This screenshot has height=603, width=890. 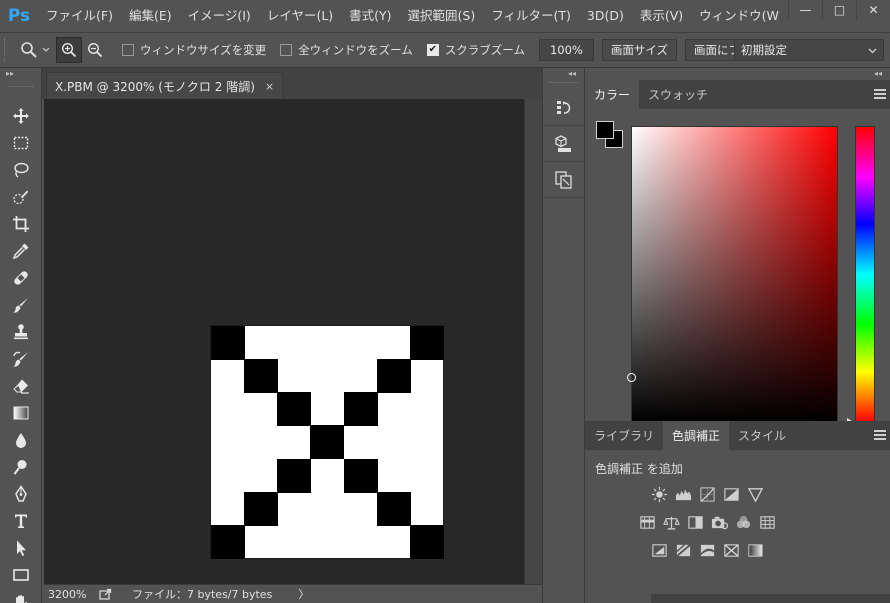 What do you see at coordinates (707, 494) in the screenshot?
I see `curves-icon` at bounding box center [707, 494].